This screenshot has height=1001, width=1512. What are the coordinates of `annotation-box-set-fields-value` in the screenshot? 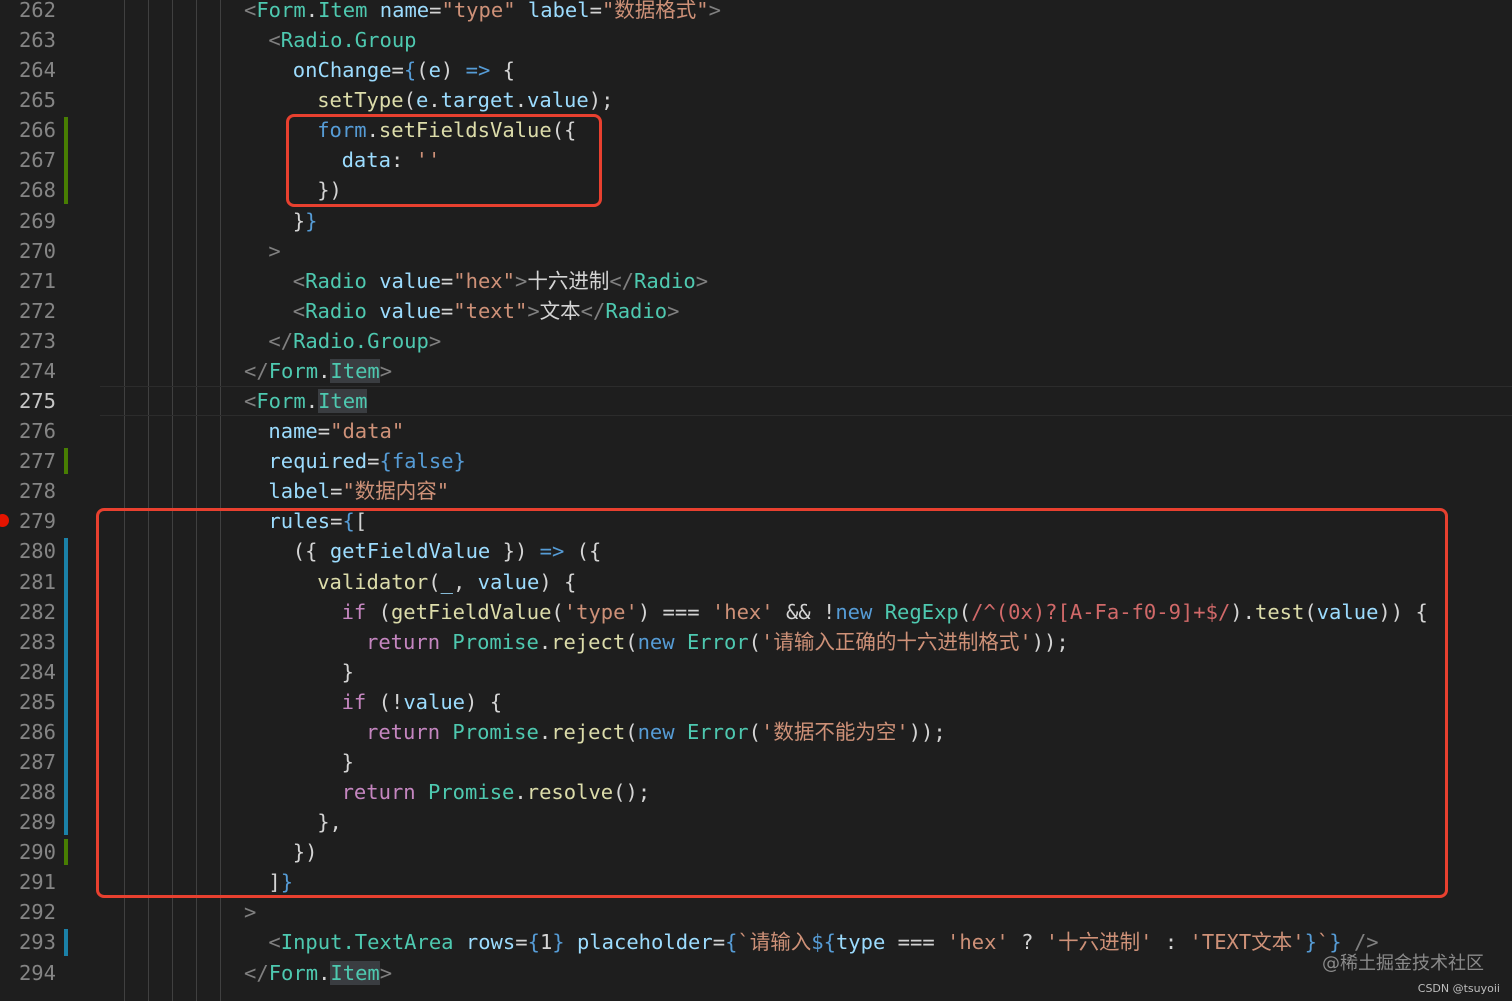 It's located at (444, 160).